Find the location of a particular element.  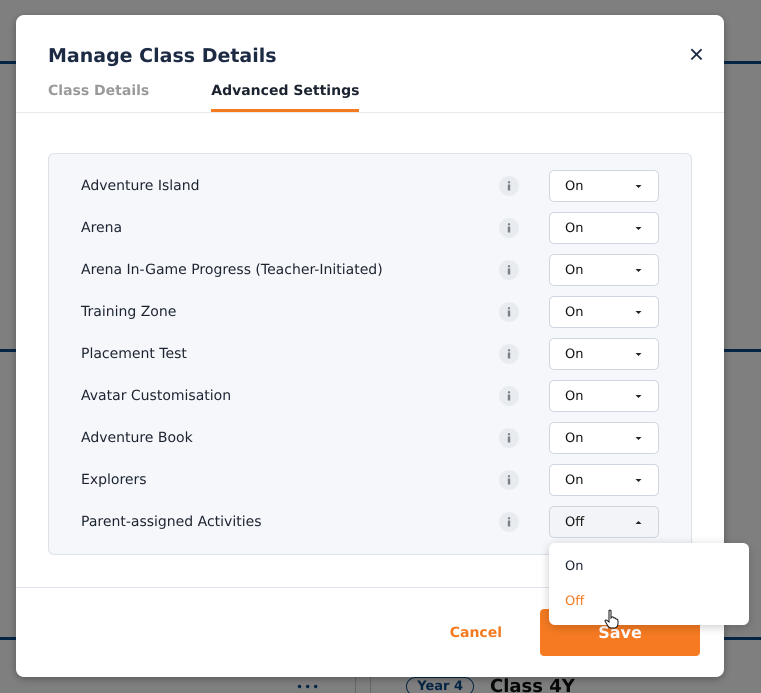

class-name: Class 4Y is located at coordinates (532, 684).